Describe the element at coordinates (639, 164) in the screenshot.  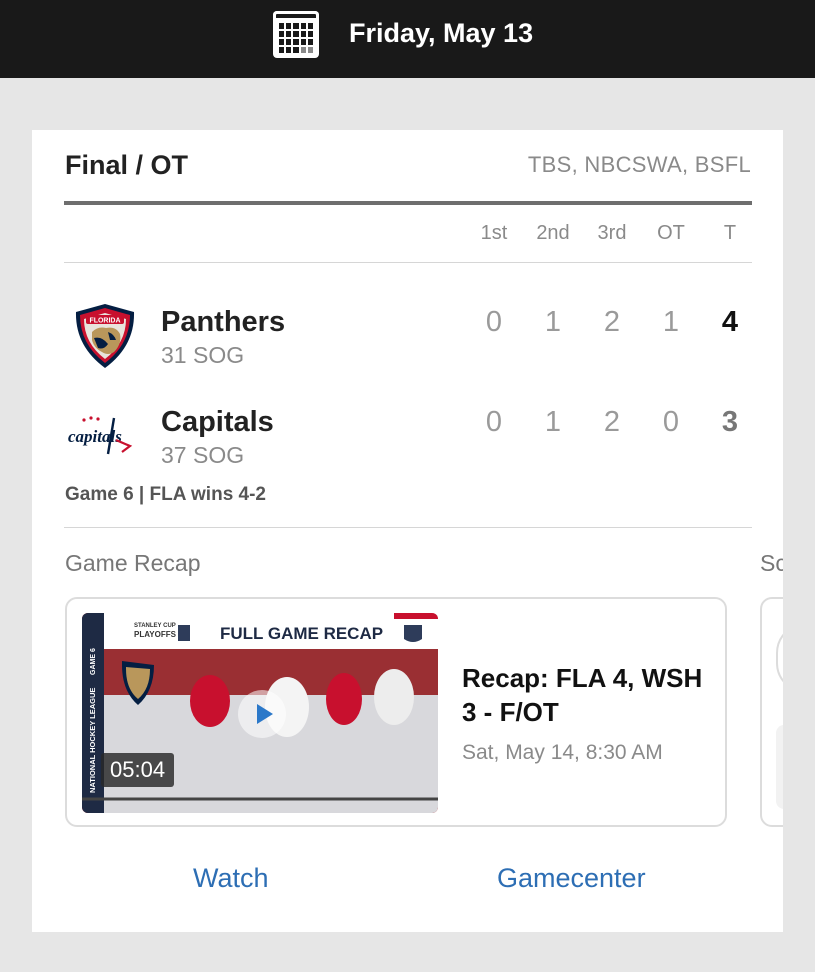
I see `broadcast-networks: TBS, NBCSWA, BSFL` at that location.